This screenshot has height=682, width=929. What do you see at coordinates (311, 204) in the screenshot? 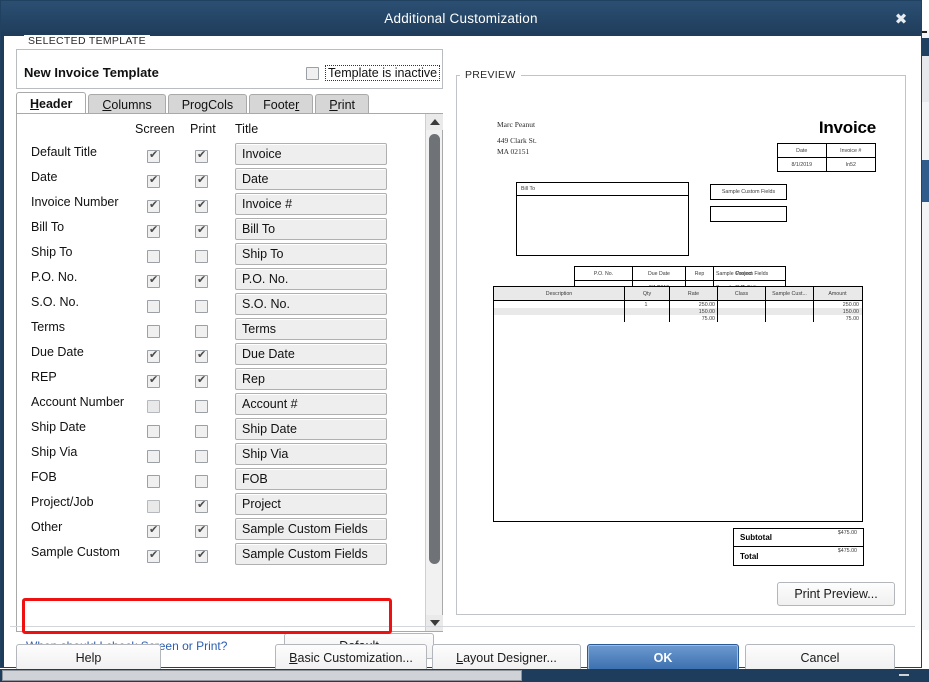
I see `field-title-input: Invoice #` at bounding box center [311, 204].